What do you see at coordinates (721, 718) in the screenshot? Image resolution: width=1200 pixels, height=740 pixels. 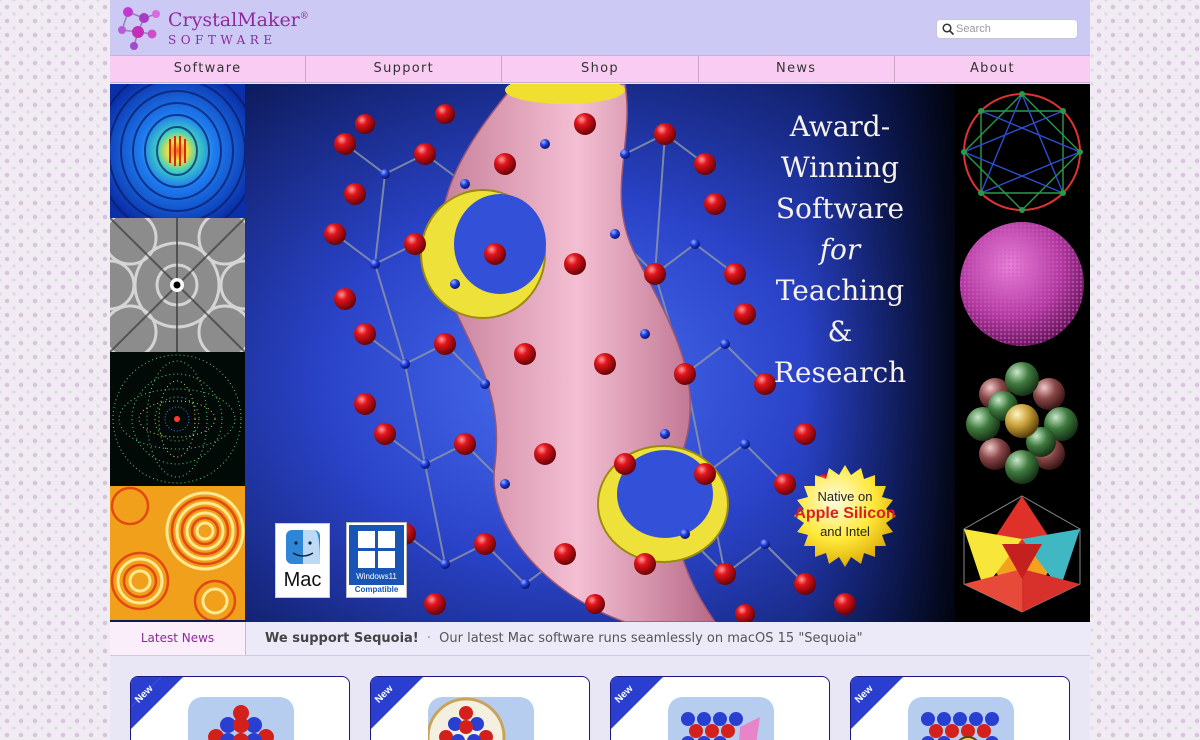 I see `singlecrystal-app-icon` at bounding box center [721, 718].